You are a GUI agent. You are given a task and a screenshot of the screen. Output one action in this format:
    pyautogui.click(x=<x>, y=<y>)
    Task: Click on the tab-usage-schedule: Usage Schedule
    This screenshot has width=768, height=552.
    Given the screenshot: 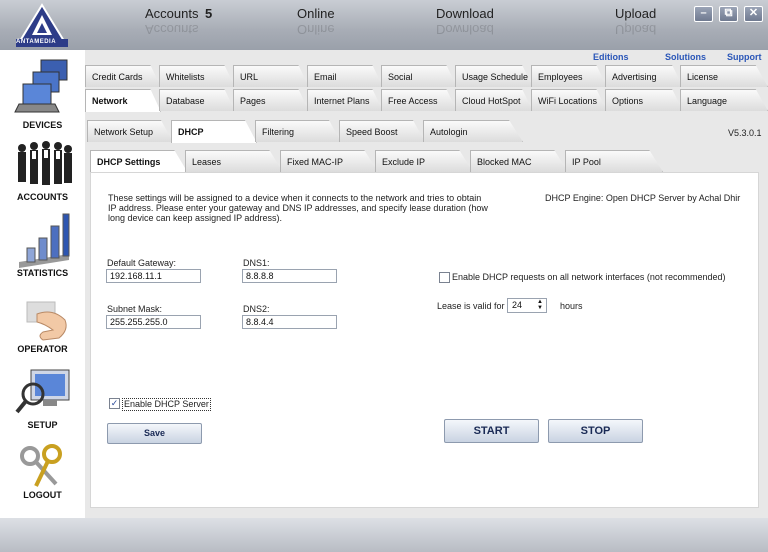 What is the action you would take?
    pyautogui.click(x=494, y=76)
    